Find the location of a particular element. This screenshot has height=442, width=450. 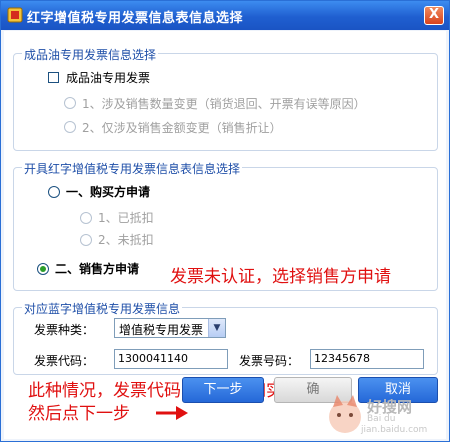

window-title: 红字增值税专用发票信息表信息选择 is located at coordinates (135, 18).